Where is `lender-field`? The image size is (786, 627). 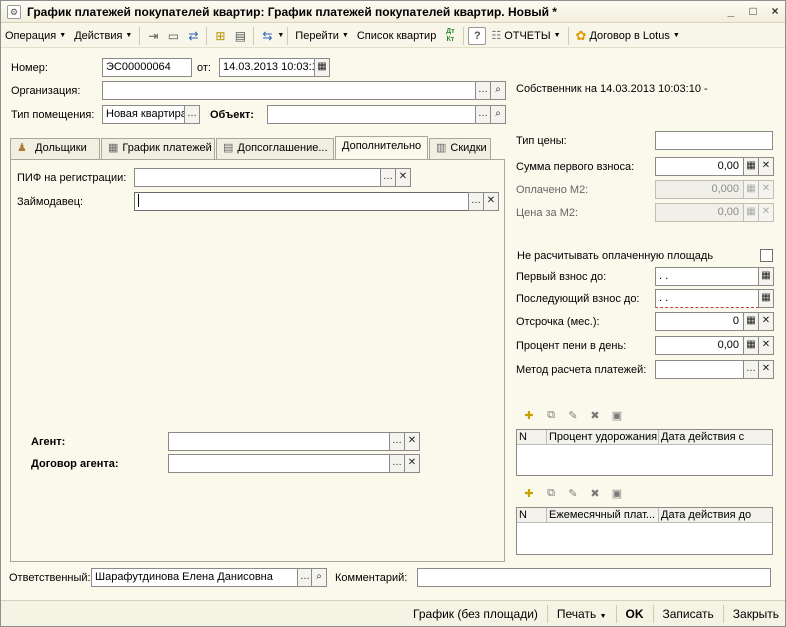 lender-field is located at coordinates (301, 201).